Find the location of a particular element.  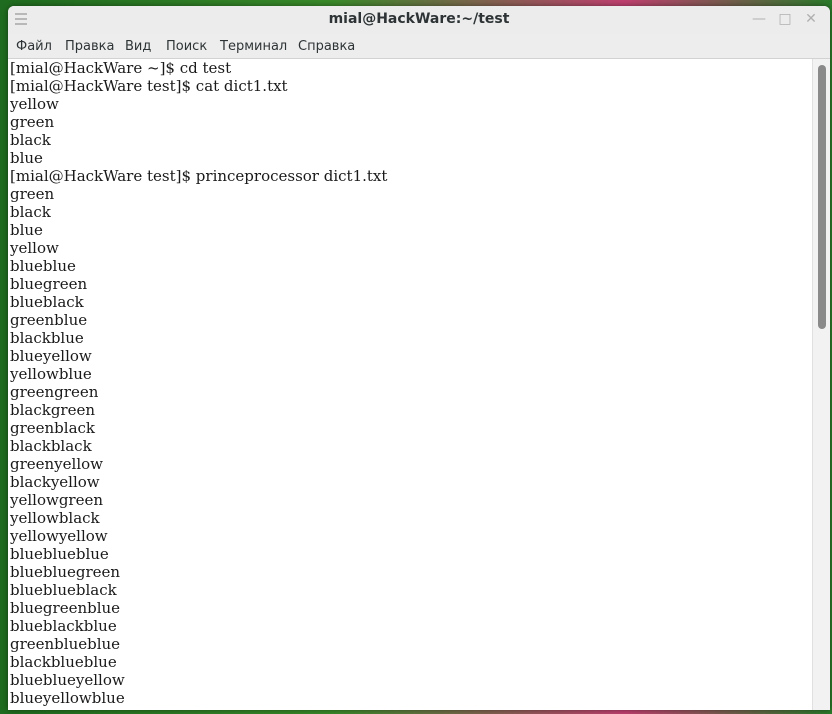

close-button: ✕ is located at coordinates (811, 19).